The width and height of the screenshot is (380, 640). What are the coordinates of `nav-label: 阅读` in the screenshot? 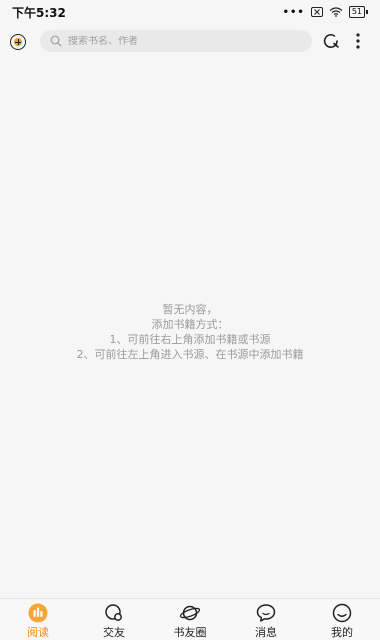 It's located at (38, 632).